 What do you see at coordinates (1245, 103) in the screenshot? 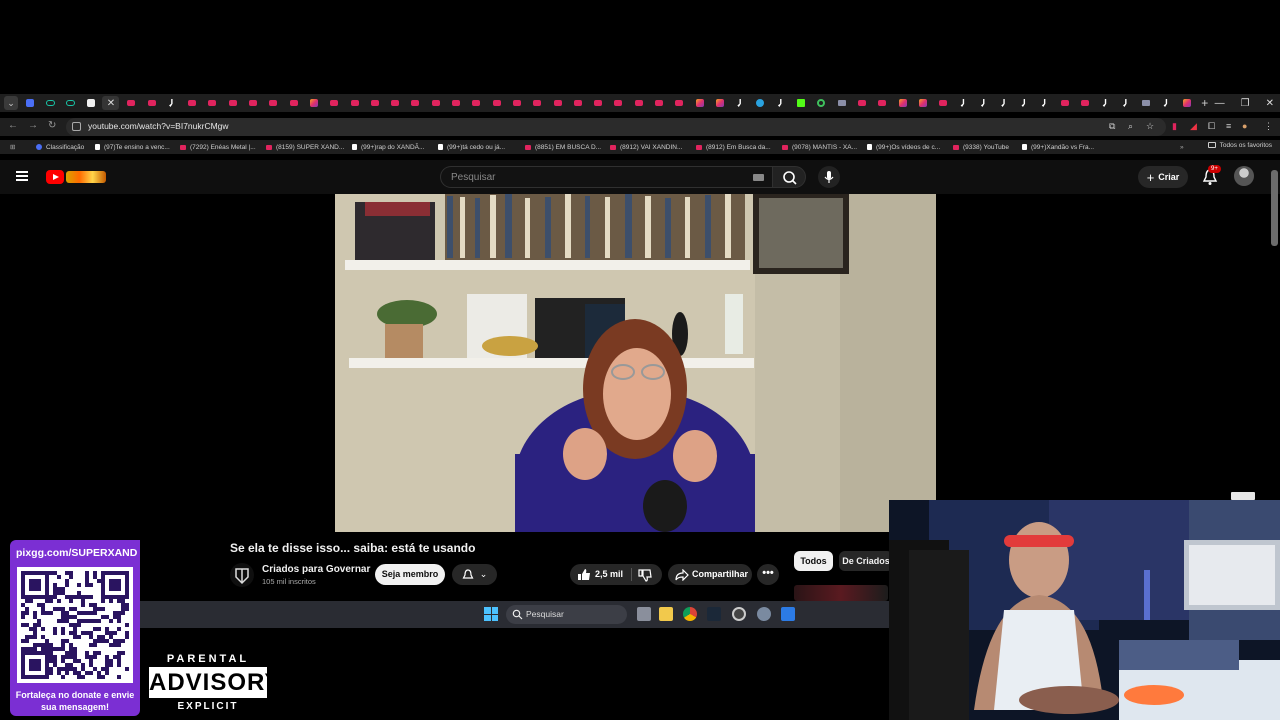
I see `restore-icon: ❐` at bounding box center [1245, 103].